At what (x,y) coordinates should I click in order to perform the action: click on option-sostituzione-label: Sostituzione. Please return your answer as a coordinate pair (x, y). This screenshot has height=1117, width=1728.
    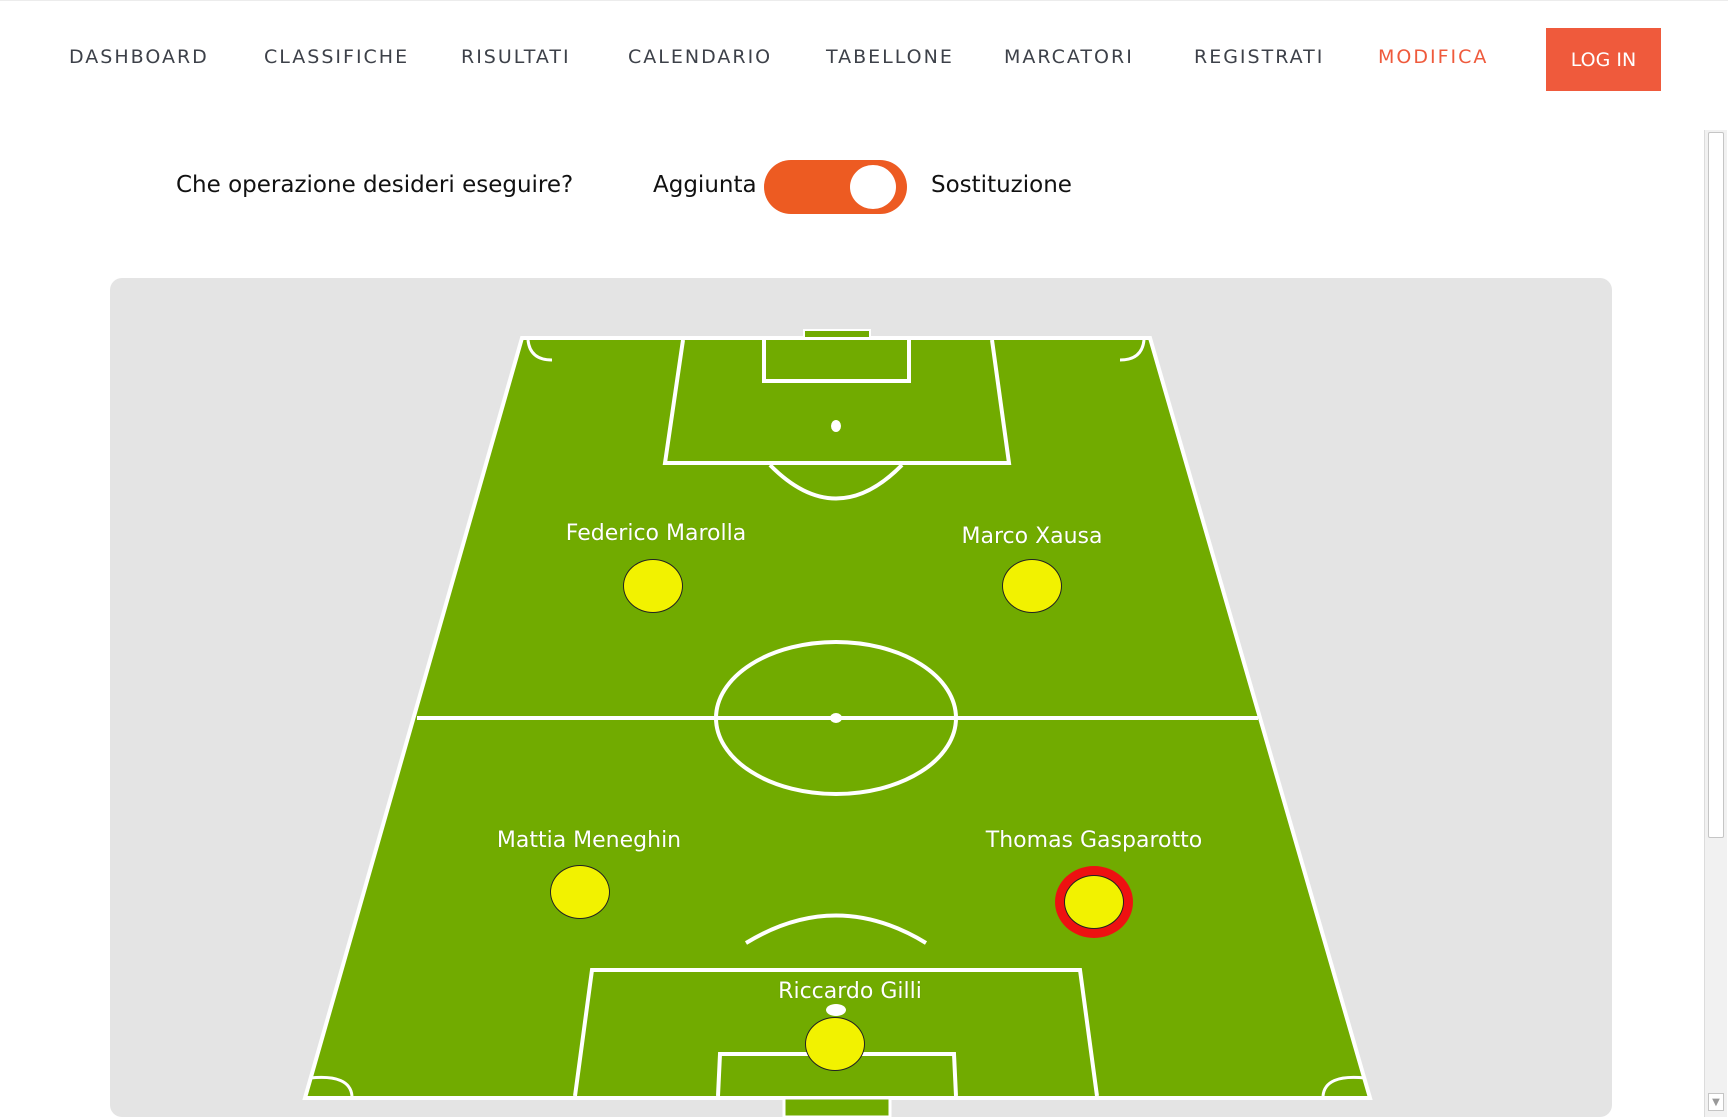
    Looking at the image, I should click on (1001, 185).